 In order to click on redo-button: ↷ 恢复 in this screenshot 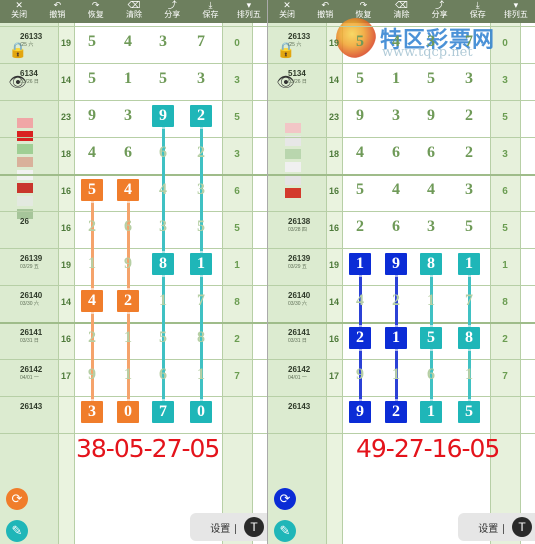, I will do `click(96, 11)`.